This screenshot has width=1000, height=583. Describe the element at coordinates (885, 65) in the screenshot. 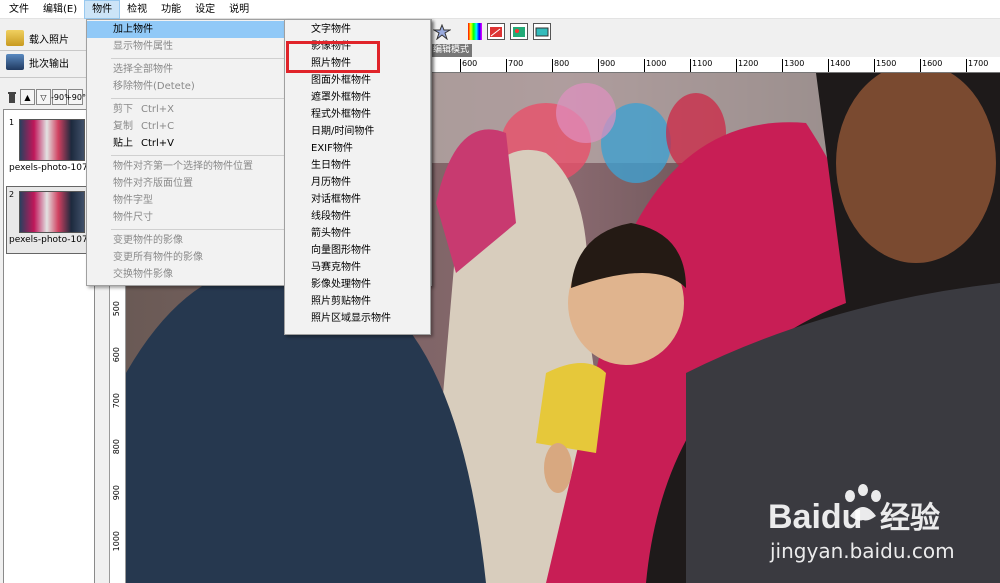

I see `ruler-tick: 1500` at that location.